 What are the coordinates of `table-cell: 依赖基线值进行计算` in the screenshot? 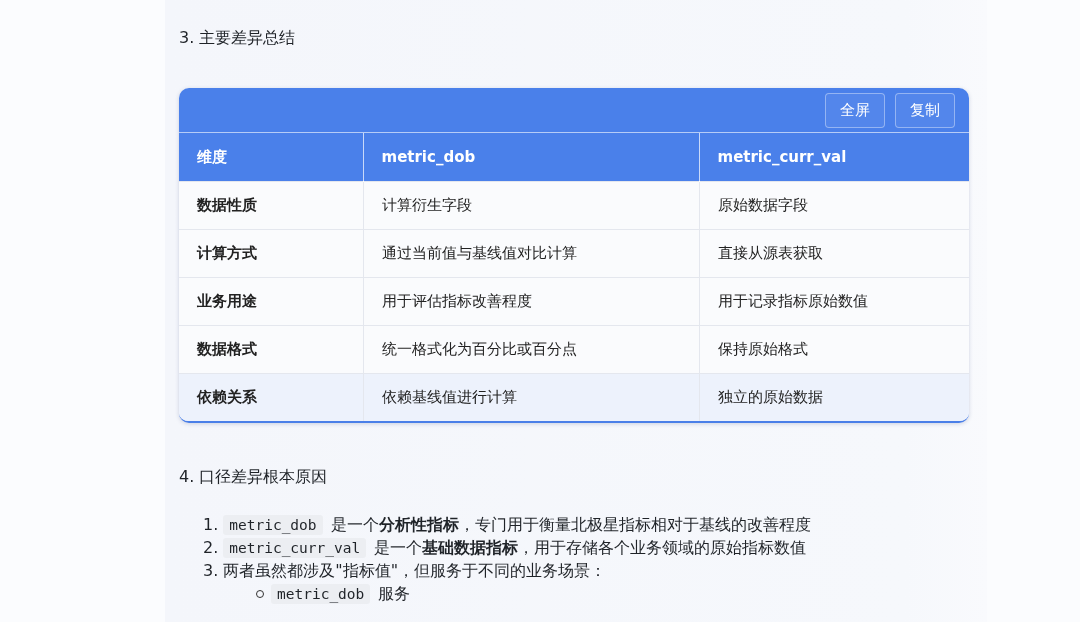 It's located at (531, 397).